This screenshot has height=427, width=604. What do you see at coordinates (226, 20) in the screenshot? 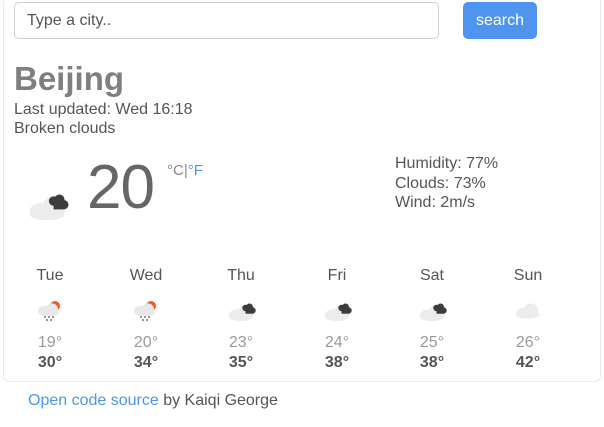
I see `city-search-input` at bounding box center [226, 20].